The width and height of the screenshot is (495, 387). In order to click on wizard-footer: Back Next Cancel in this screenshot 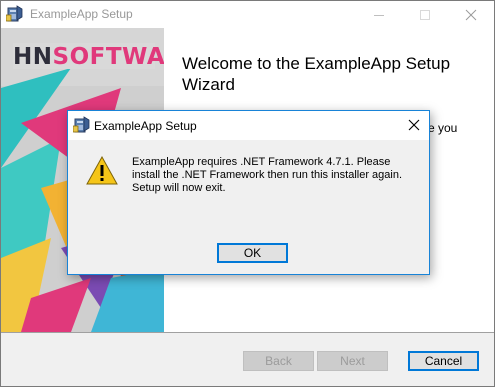, I will do `click(247, 359)`.